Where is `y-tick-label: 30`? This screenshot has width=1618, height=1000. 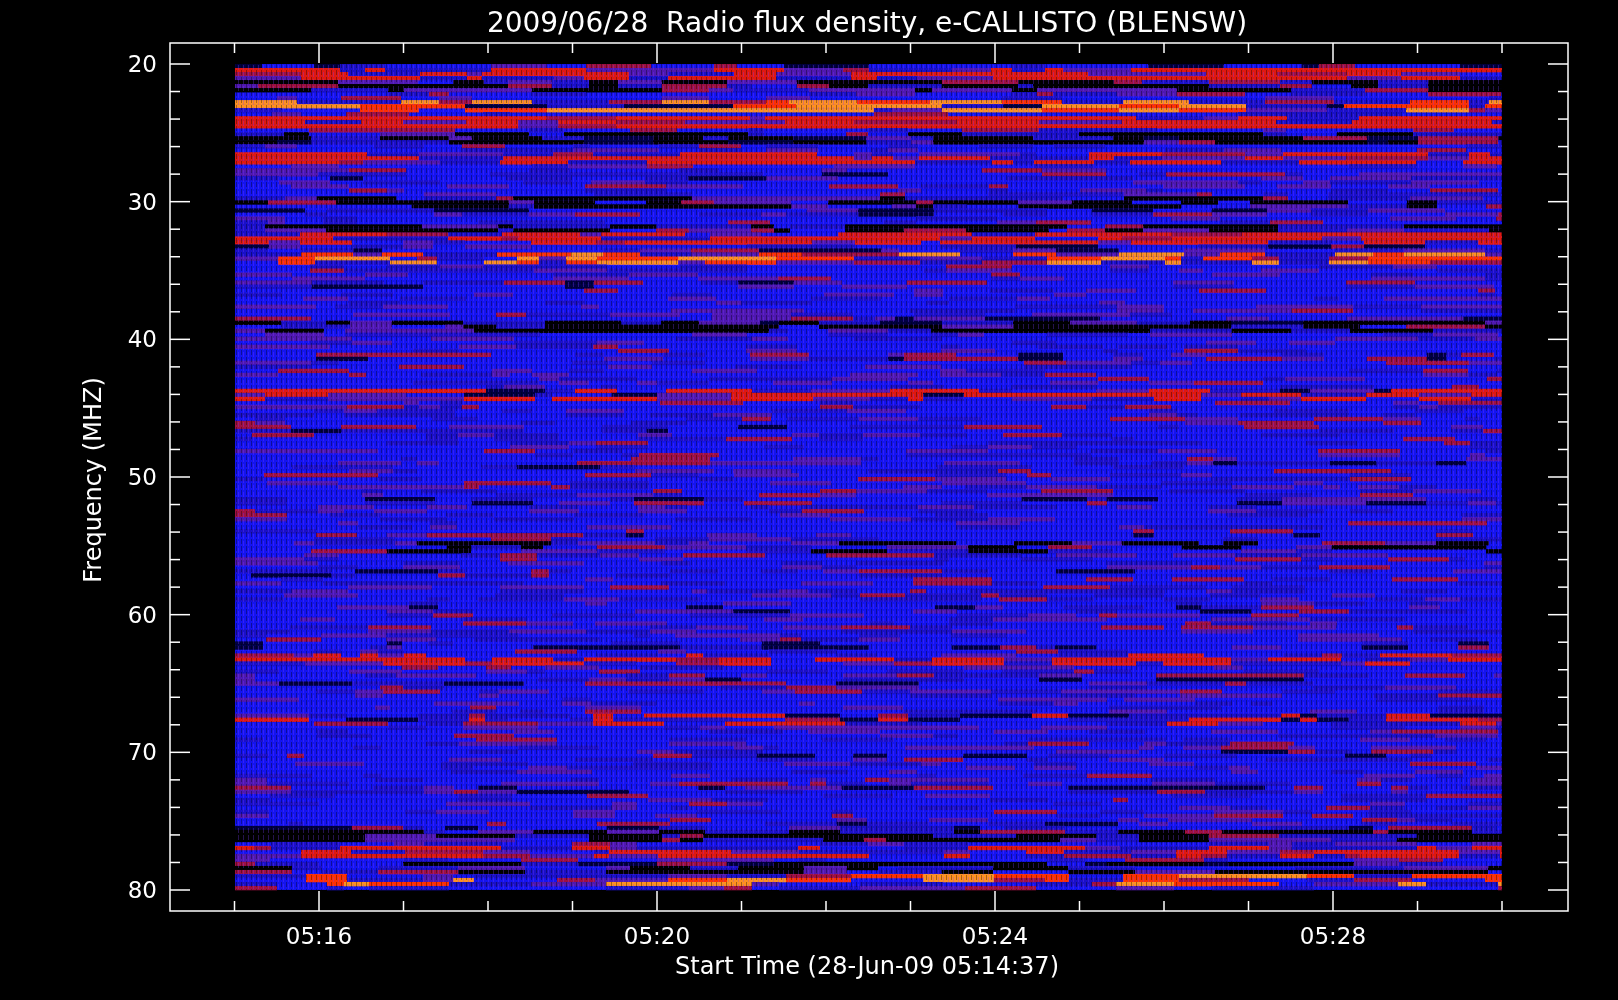 y-tick-label: 30 is located at coordinates (142, 201).